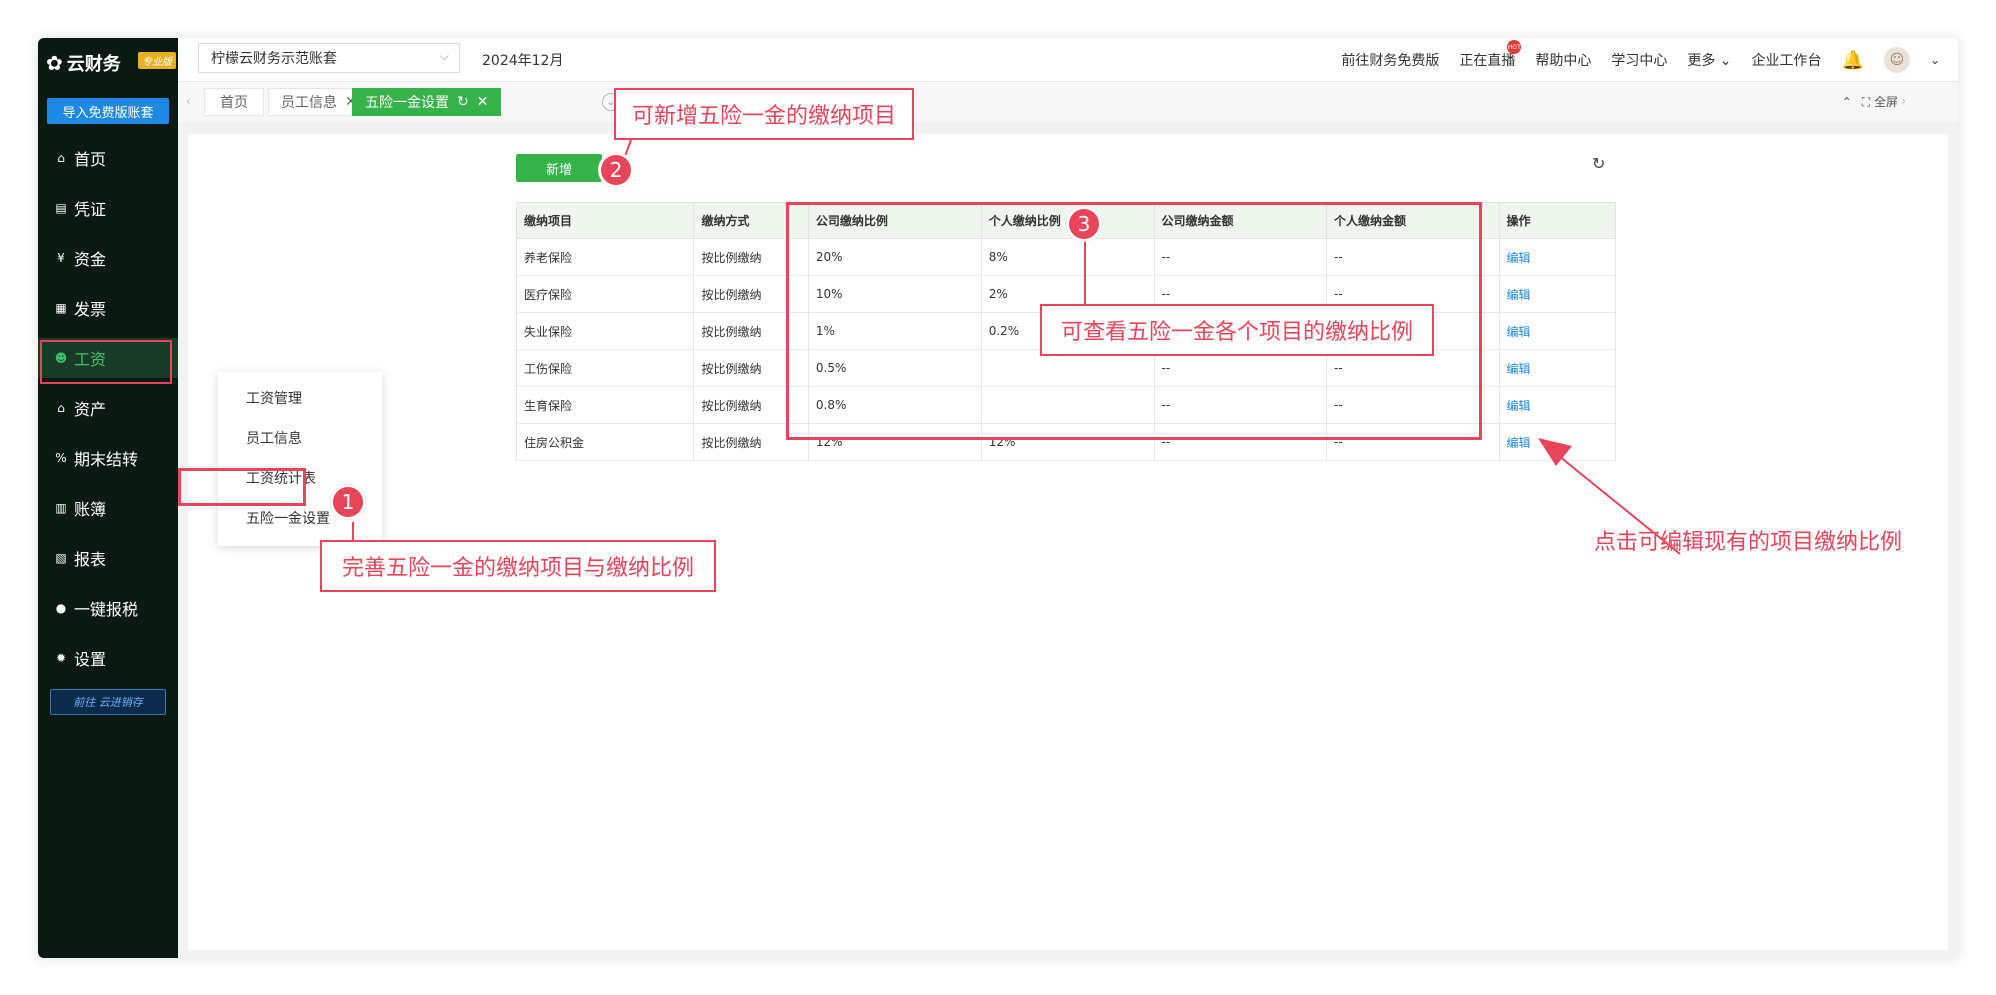 Image resolution: width=1996 pixels, height=995 pixels. I want to click on yunjin-link: 前往 云进销存, so click(108, 702).